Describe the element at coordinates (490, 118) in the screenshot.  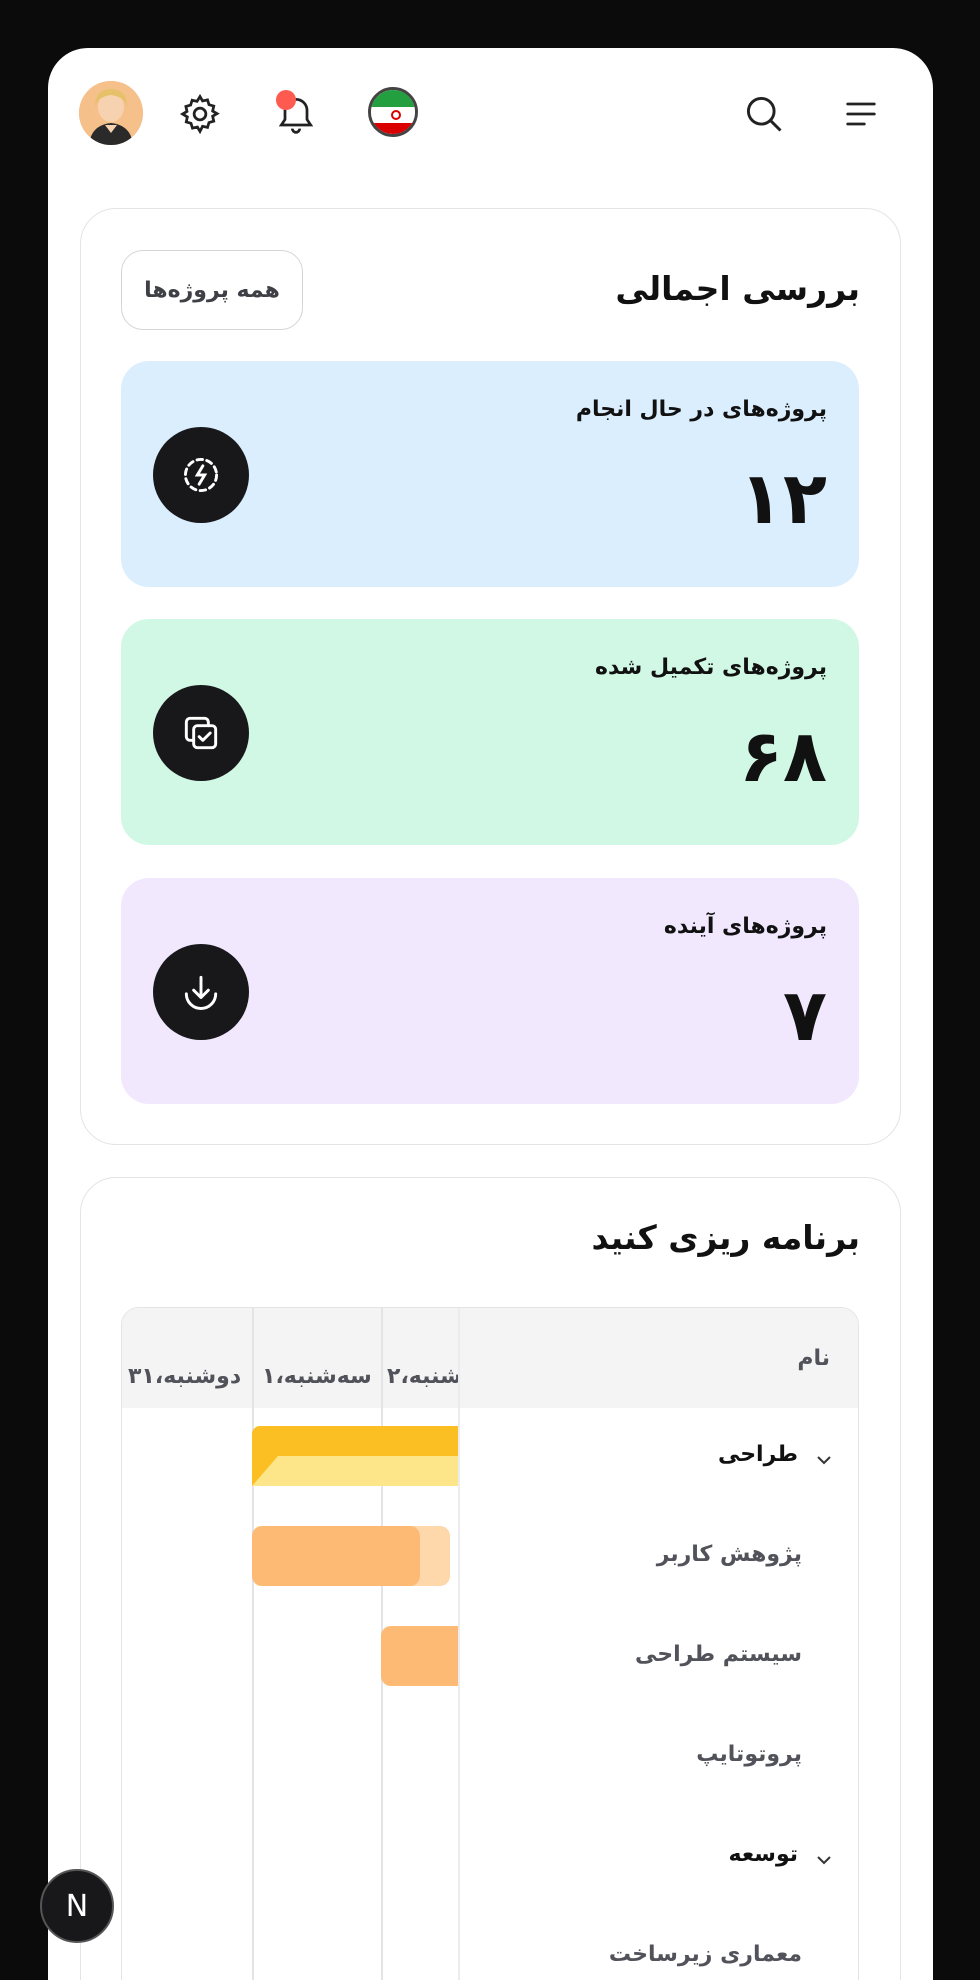
I see `top-bar` at that location.